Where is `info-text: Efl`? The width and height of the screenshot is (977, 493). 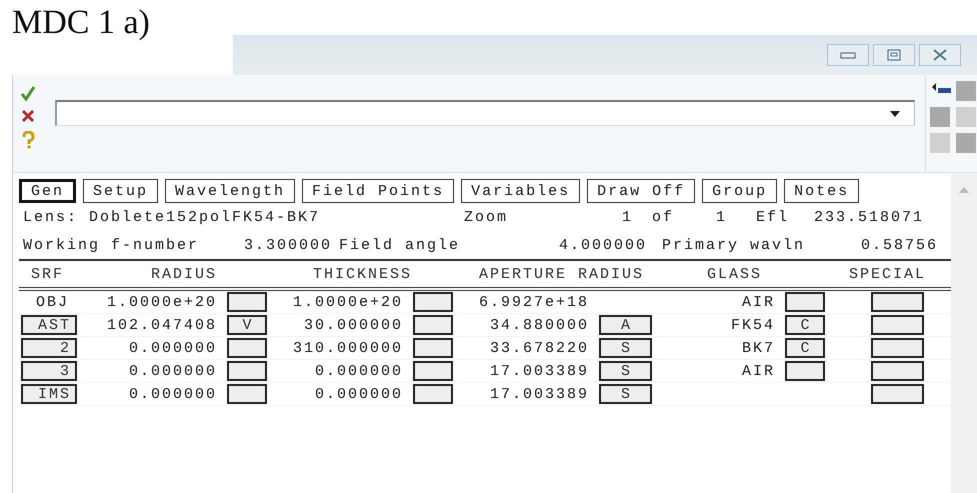 info-text: Efl is located at coordinates (773, 217).